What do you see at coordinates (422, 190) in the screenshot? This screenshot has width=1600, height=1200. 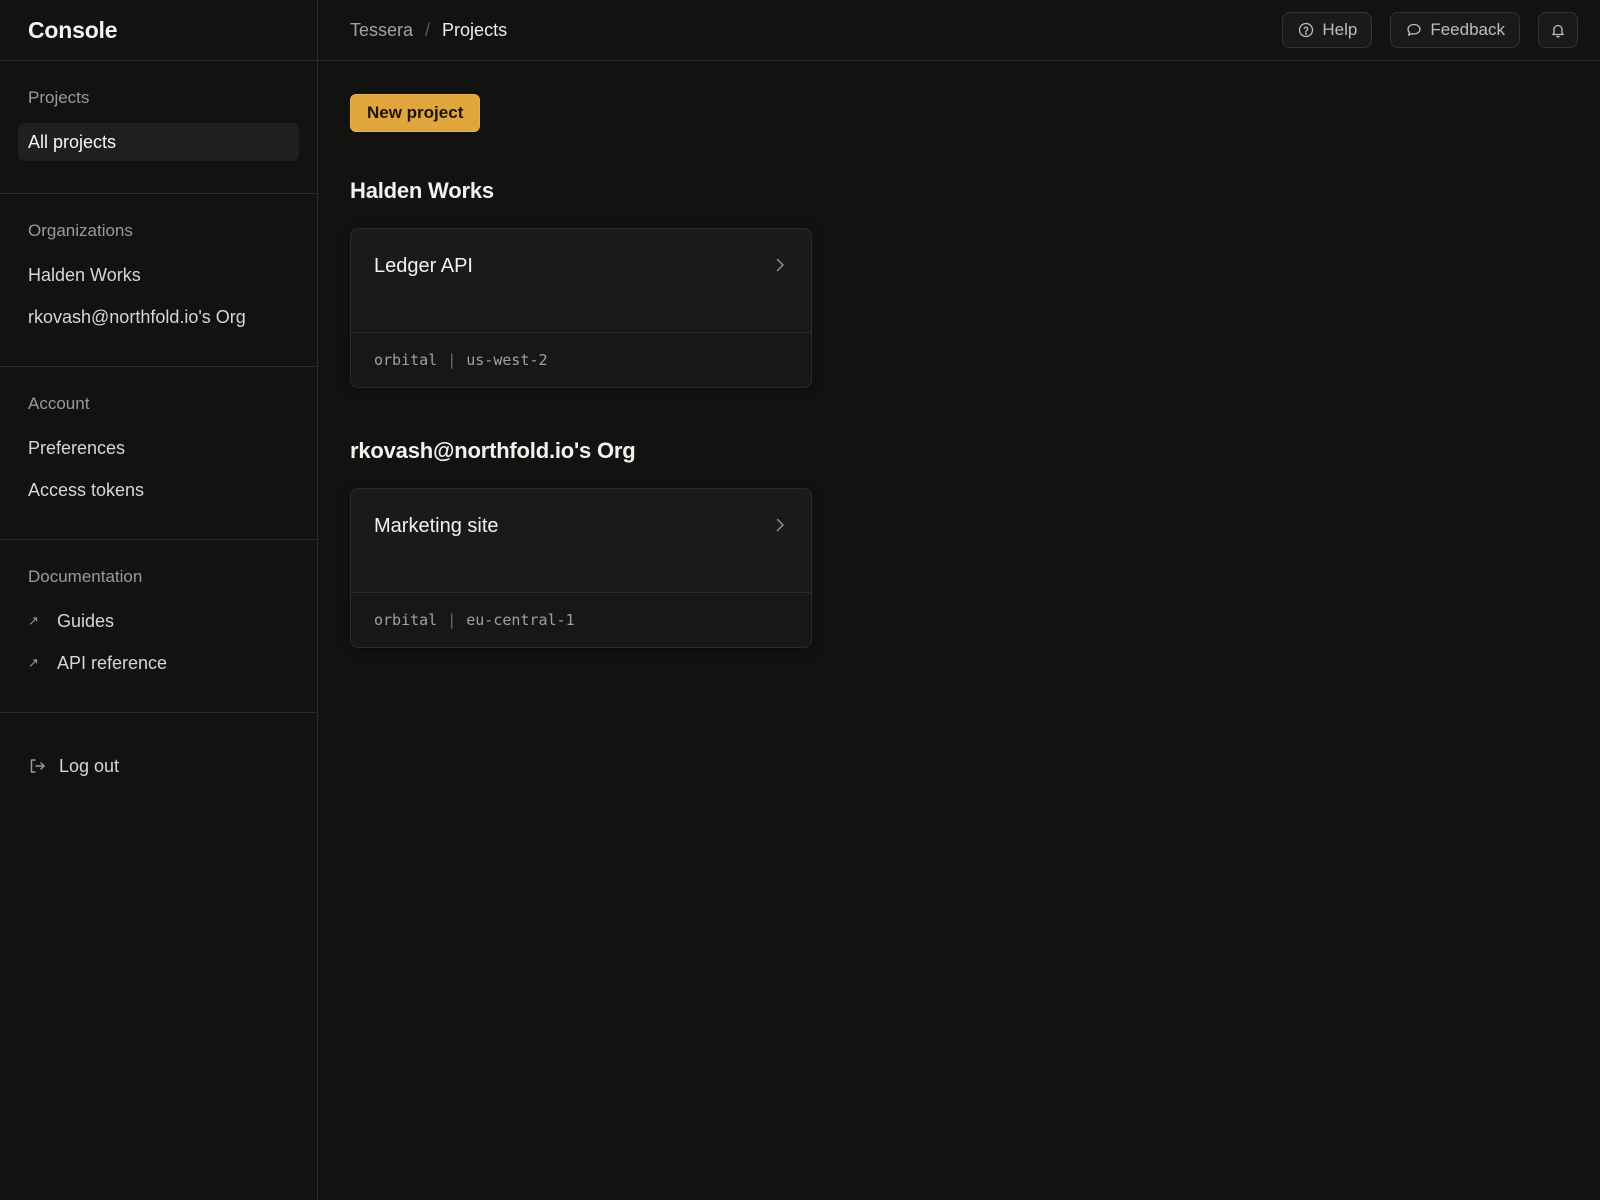 I see `org-heading: Halden Works` at bounding box center [422, 190].